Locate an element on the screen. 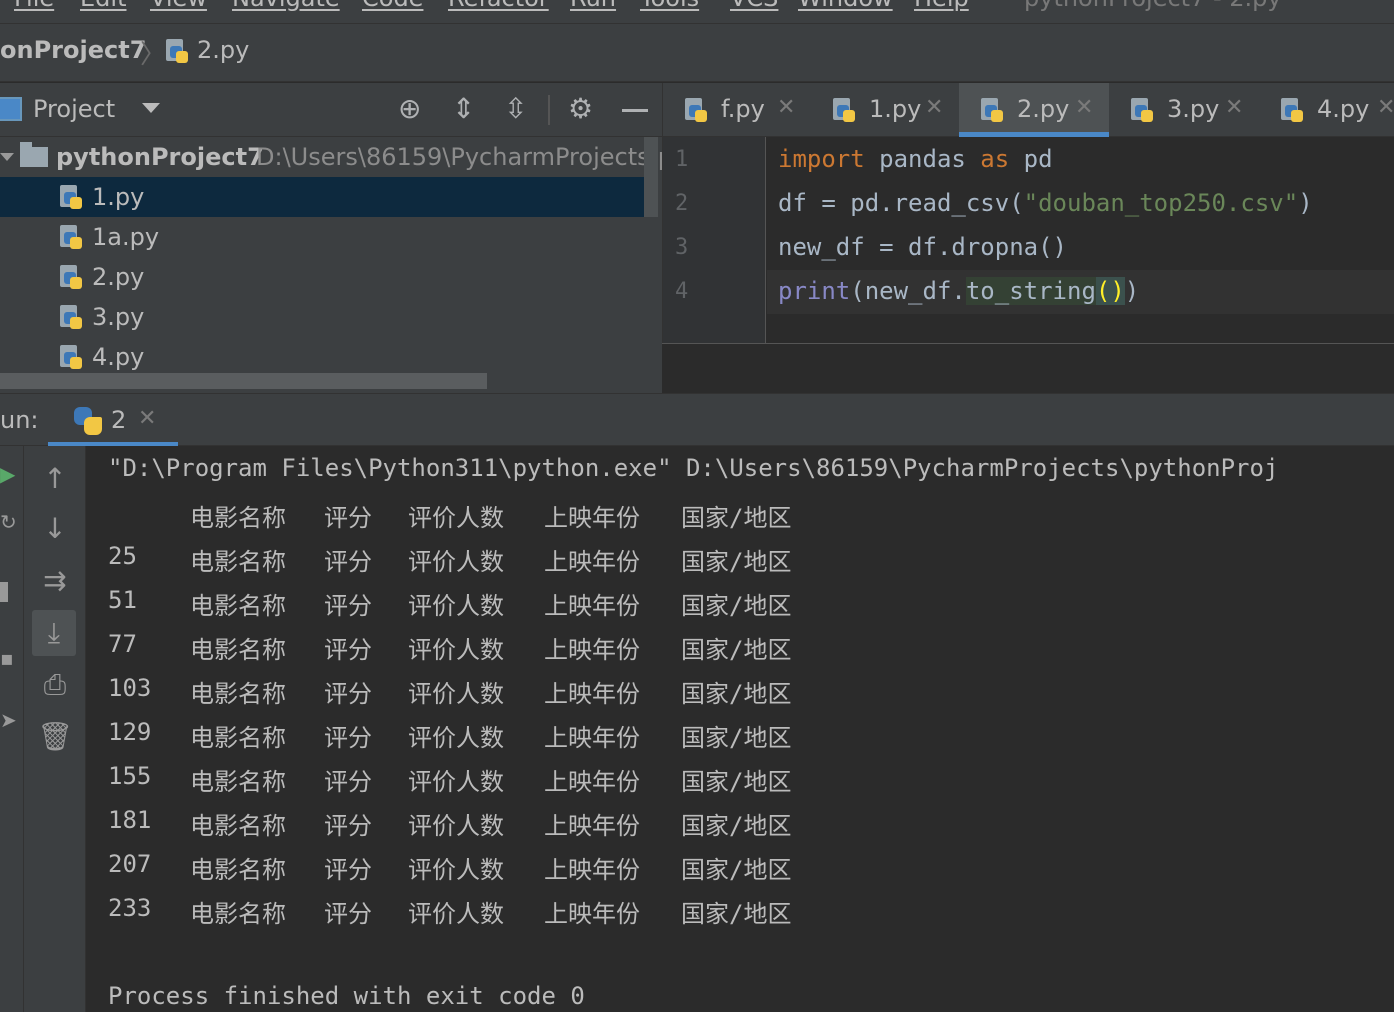 The width and height of the screenshot is (1394, 1012). tree-item-1apy: 1a.py is located at coordinates (331, 237).